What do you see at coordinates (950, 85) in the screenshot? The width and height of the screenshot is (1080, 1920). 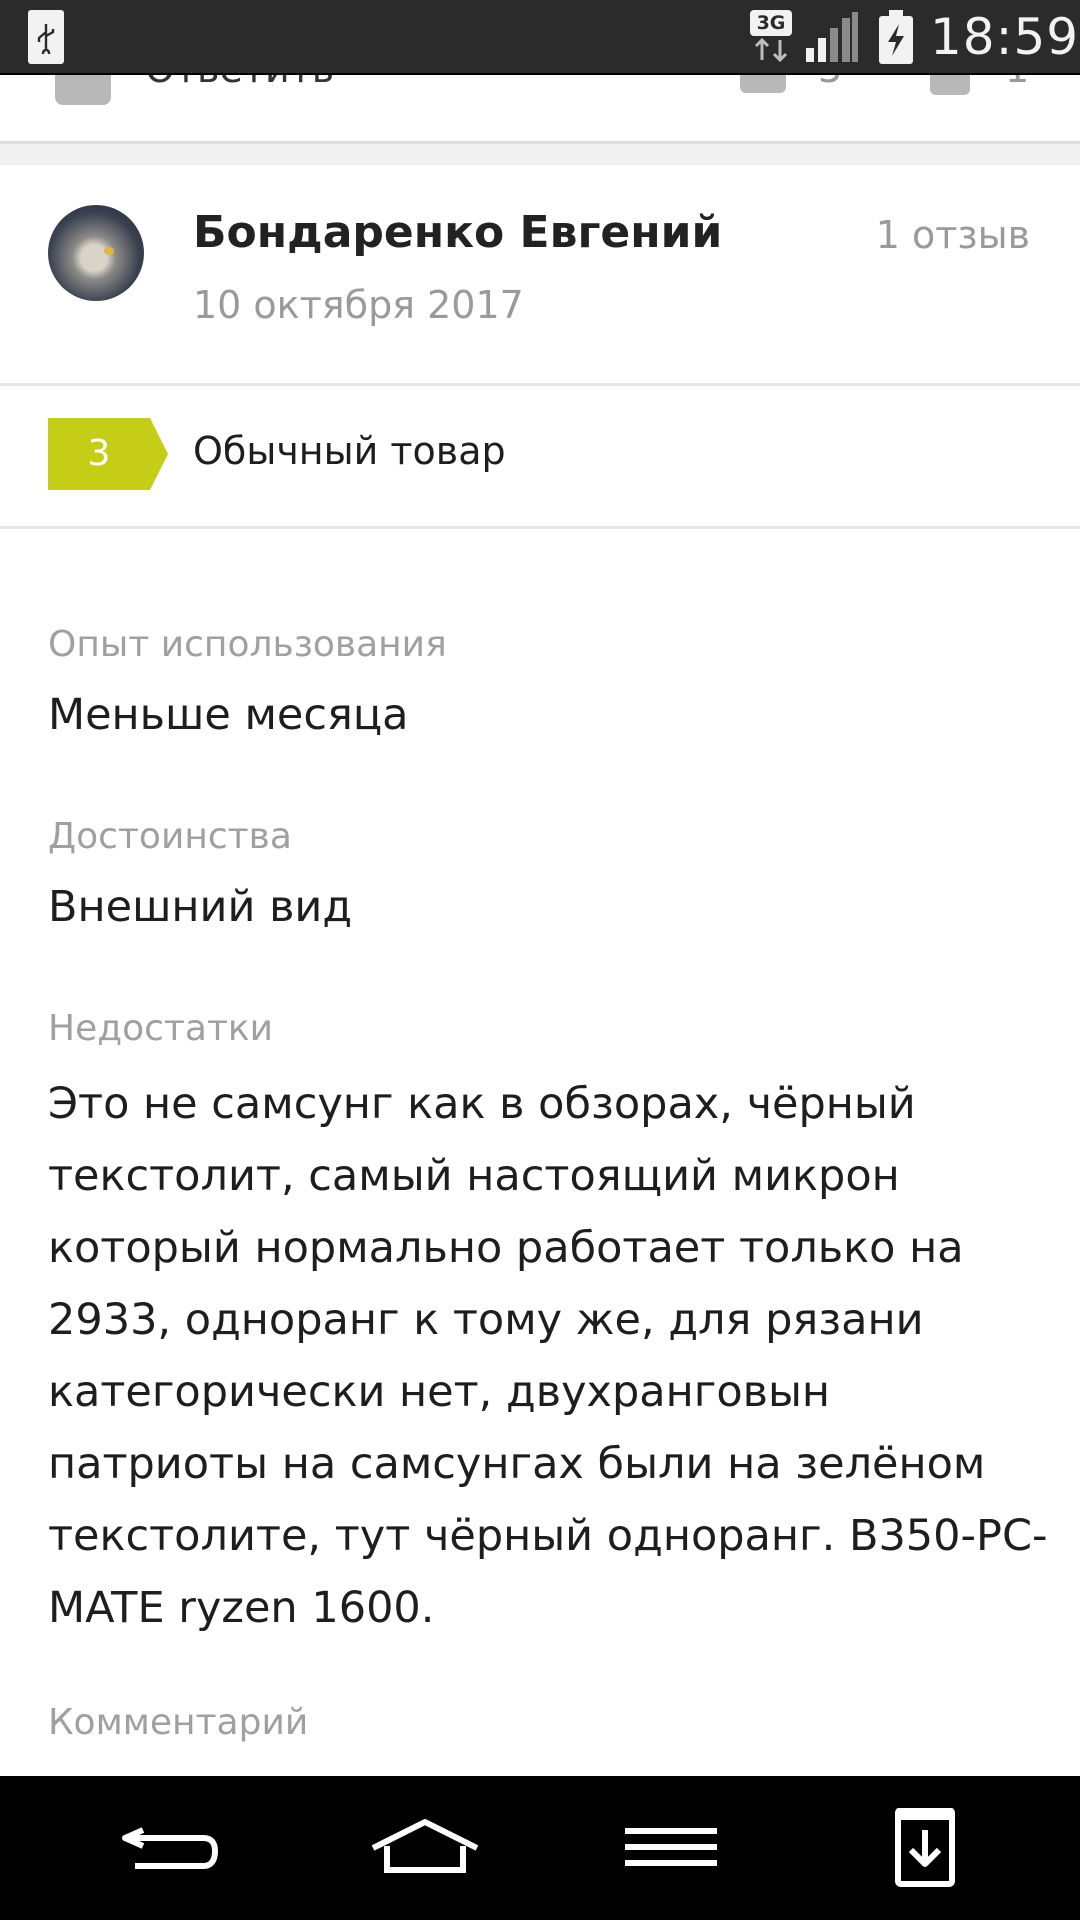 I see `thumbs-down-icon` at bounding box center [950, 85].